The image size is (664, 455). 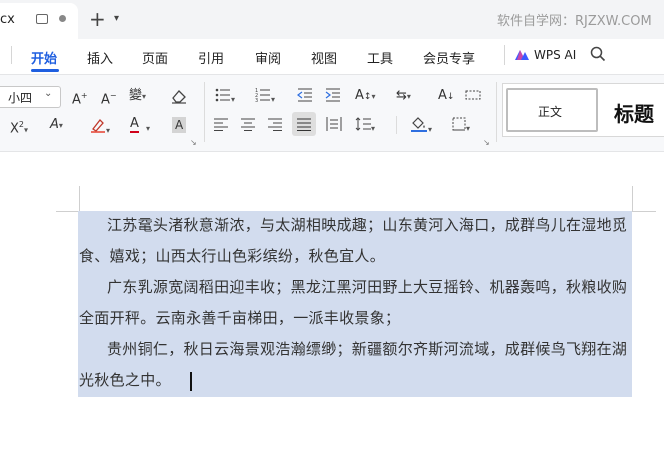 What do you see at coordinates (48, 93) in the screenshot?
I see `chevron-down-icon: ⌄` at bounding box center [48, 93].